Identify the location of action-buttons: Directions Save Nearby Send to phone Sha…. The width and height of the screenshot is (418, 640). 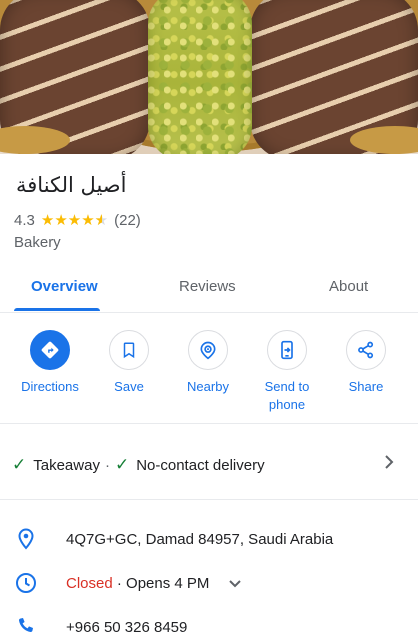
(209, 374).